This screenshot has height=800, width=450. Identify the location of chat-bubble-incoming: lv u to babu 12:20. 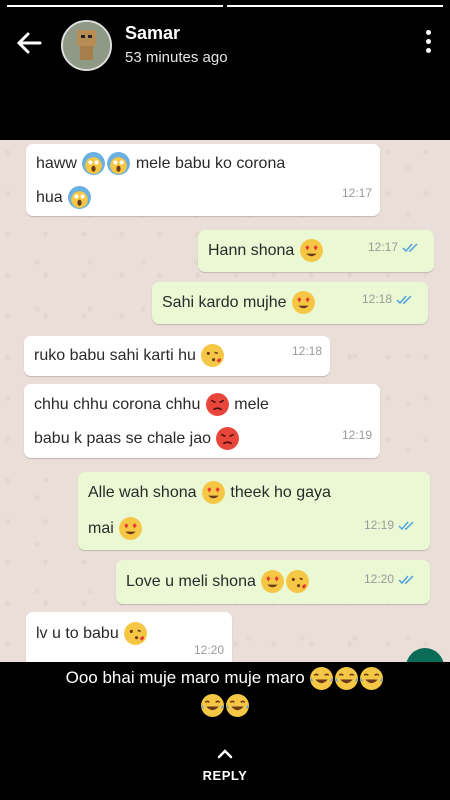
(129, 637).